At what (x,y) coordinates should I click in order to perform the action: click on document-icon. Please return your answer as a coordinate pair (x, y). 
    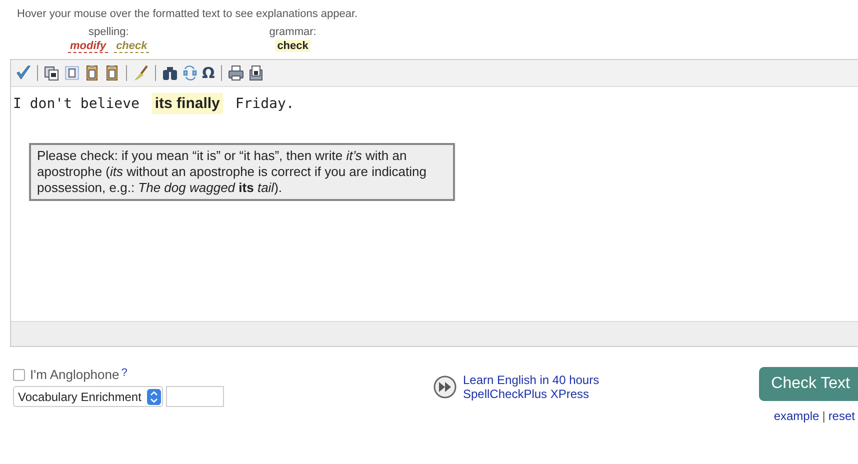
    Looking at the image, I should click on (256, 73).